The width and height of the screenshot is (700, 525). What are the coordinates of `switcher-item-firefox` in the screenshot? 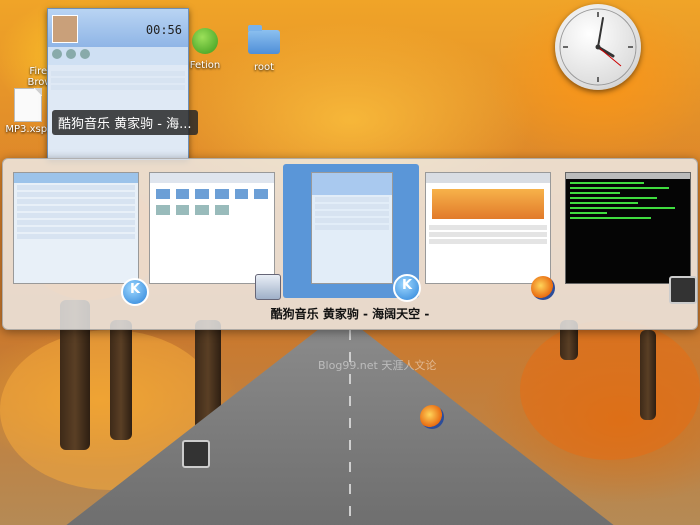 It's located at (487, 232).